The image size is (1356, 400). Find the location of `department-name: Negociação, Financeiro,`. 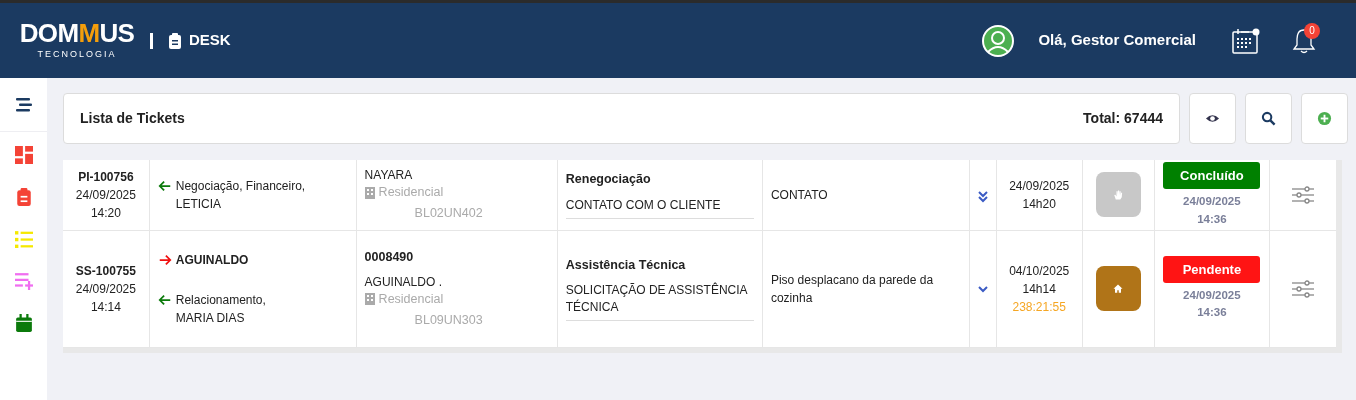

department-name: Negociação, Financeiro, is located at coordinates (240, 186).